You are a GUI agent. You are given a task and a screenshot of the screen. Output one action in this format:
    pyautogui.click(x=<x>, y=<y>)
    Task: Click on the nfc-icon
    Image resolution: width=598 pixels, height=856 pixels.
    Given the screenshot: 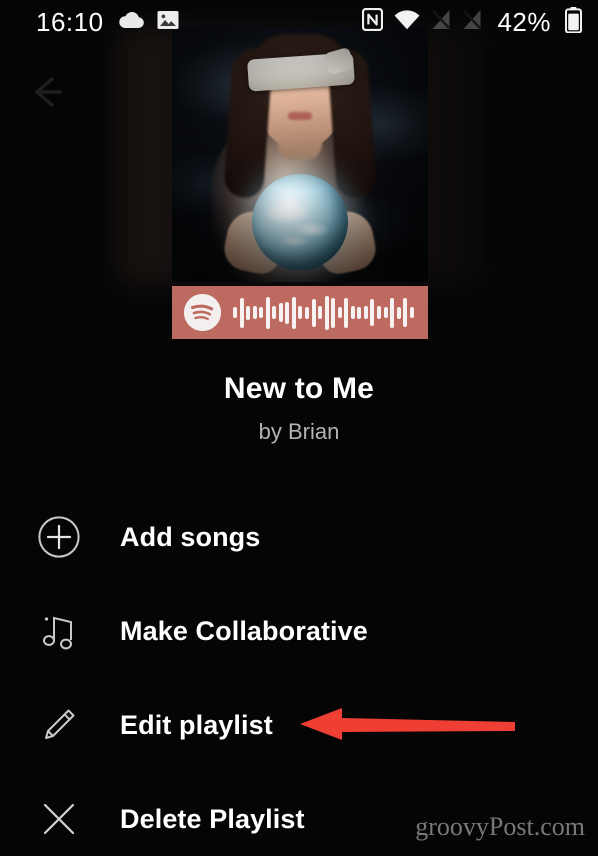 What is the action you would take?
    pyautogui.click(x=373, y=21)
    